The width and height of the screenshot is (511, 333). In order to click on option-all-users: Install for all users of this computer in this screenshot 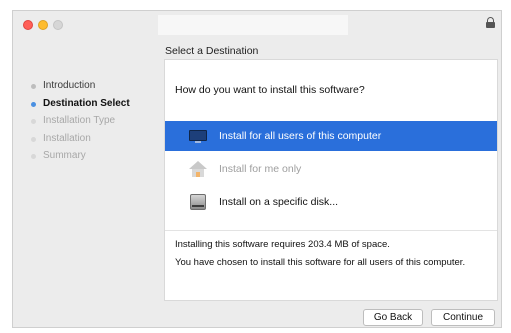, I will do `click(331, 136)`.